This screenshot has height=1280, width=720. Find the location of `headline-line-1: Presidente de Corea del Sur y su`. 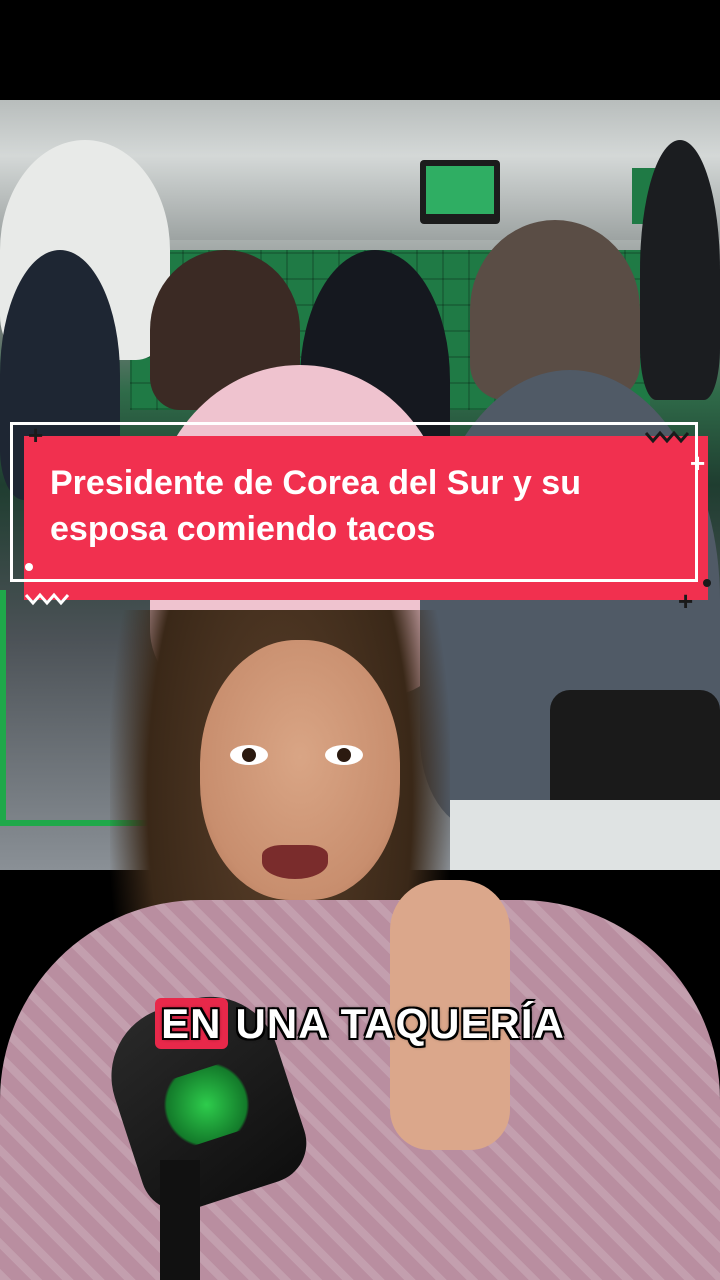

headline-line-1: Presidente de Corea del Sur y su is located at coordinates (315, 483).